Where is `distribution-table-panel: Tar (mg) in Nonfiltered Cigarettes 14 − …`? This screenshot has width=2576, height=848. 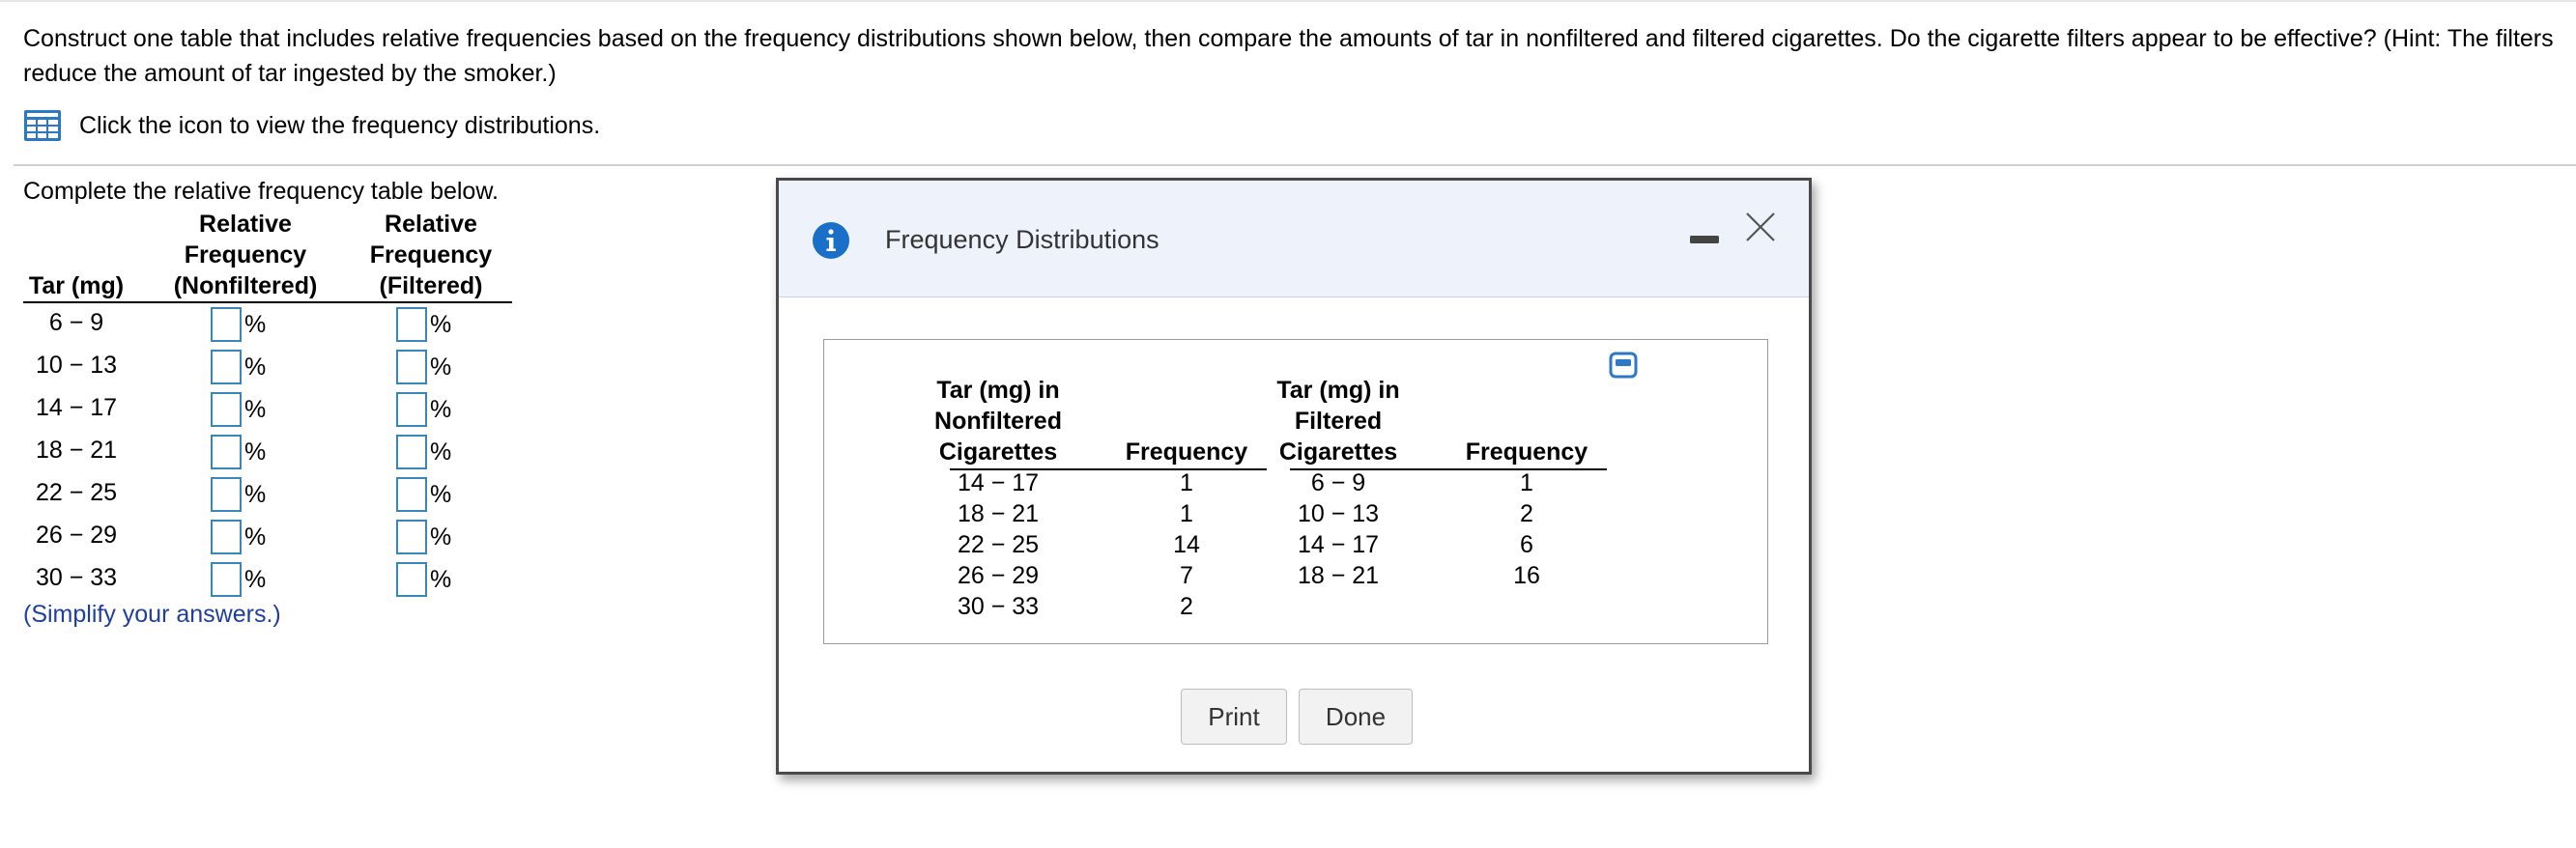
distribution-table-panel: Tar (mg) in Nonfiltered Cigarettes 14 − … is located at coordinates (1296, 492).